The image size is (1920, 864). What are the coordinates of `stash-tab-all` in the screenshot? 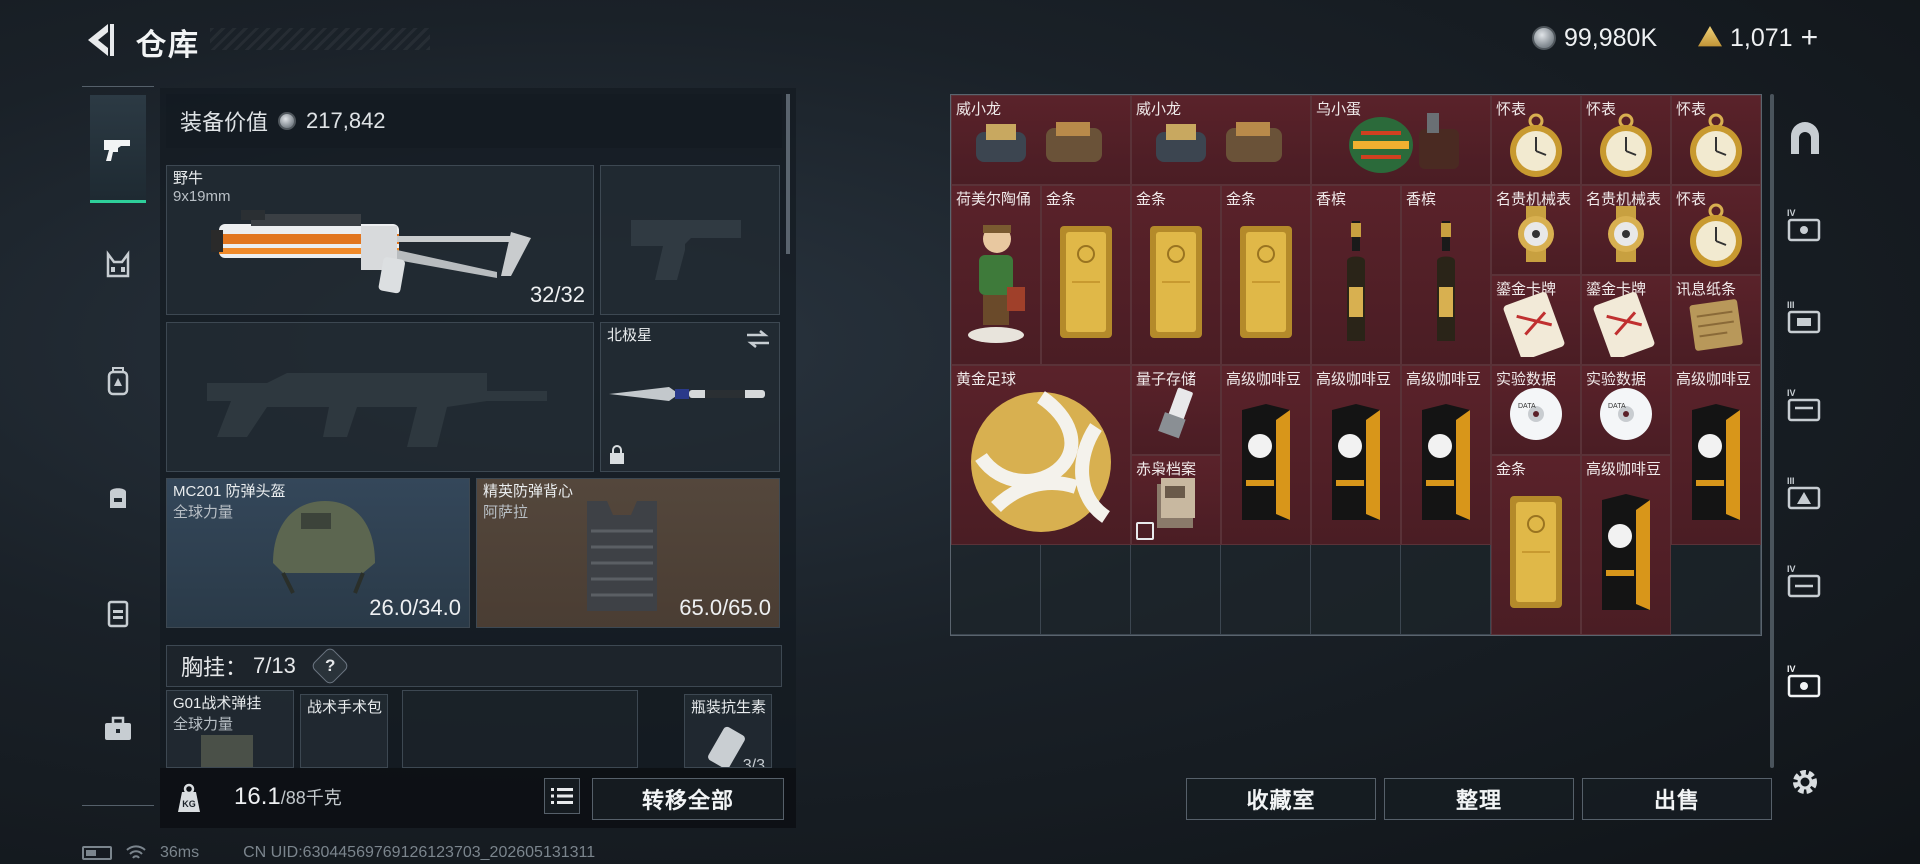 It's located at (1805, 140).